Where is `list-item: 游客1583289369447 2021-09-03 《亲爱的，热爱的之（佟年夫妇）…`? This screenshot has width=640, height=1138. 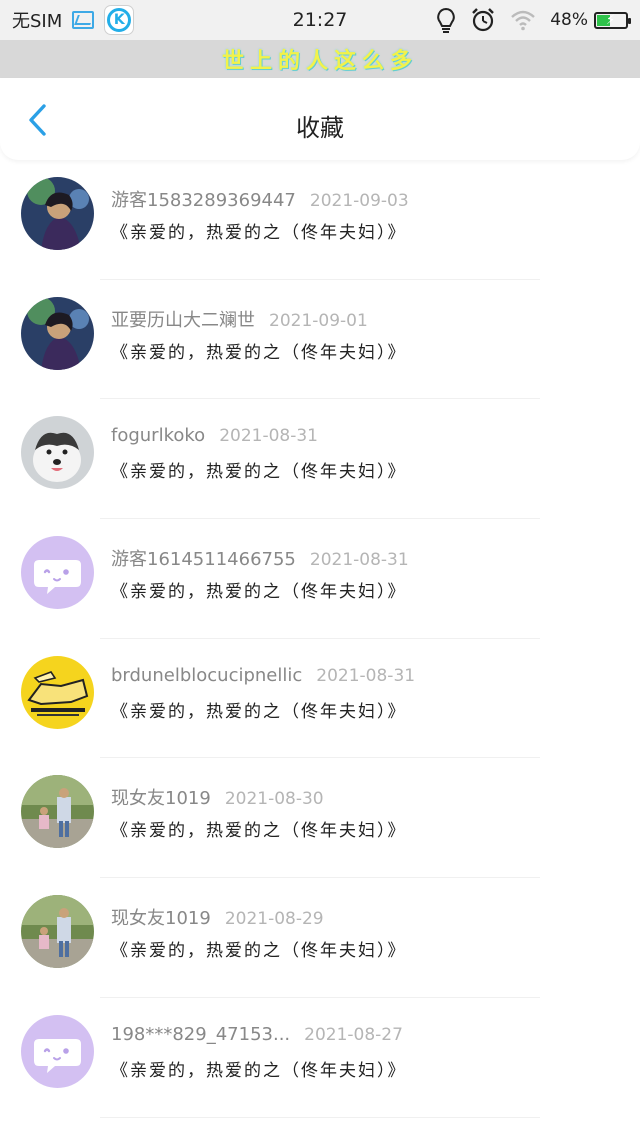 list-item: 游客1583289369447 2021-09-03 《亲爱的，热爱的之（佟年夫妇）… is located at coordinates (320, 220).